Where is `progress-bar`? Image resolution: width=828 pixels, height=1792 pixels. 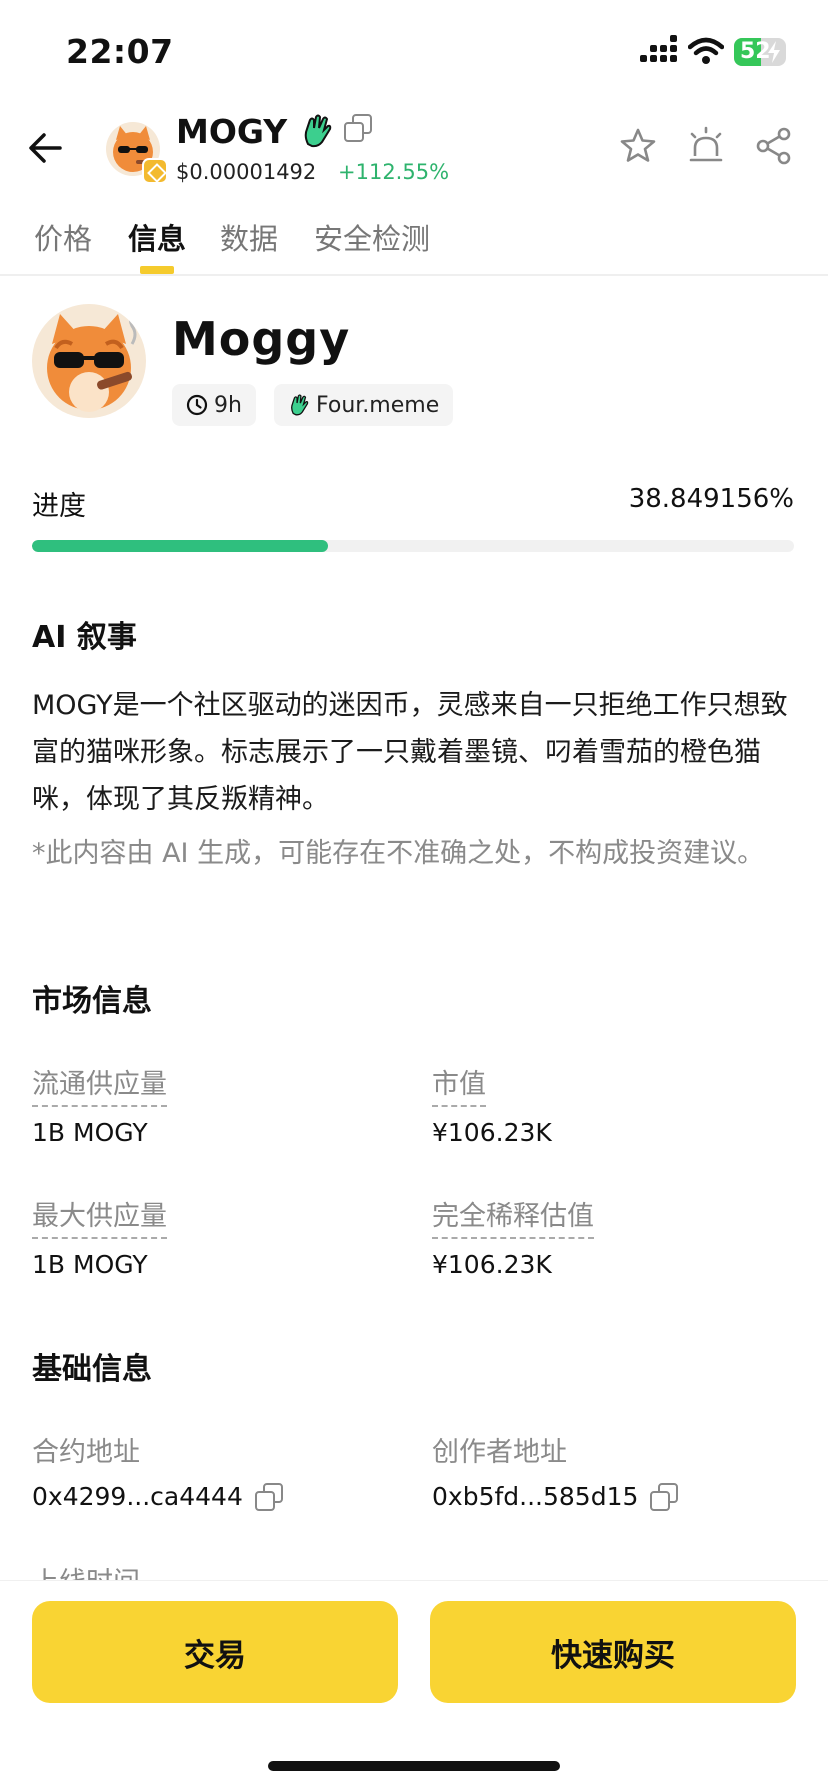 progress-bar is located at coordinates (413, 546).